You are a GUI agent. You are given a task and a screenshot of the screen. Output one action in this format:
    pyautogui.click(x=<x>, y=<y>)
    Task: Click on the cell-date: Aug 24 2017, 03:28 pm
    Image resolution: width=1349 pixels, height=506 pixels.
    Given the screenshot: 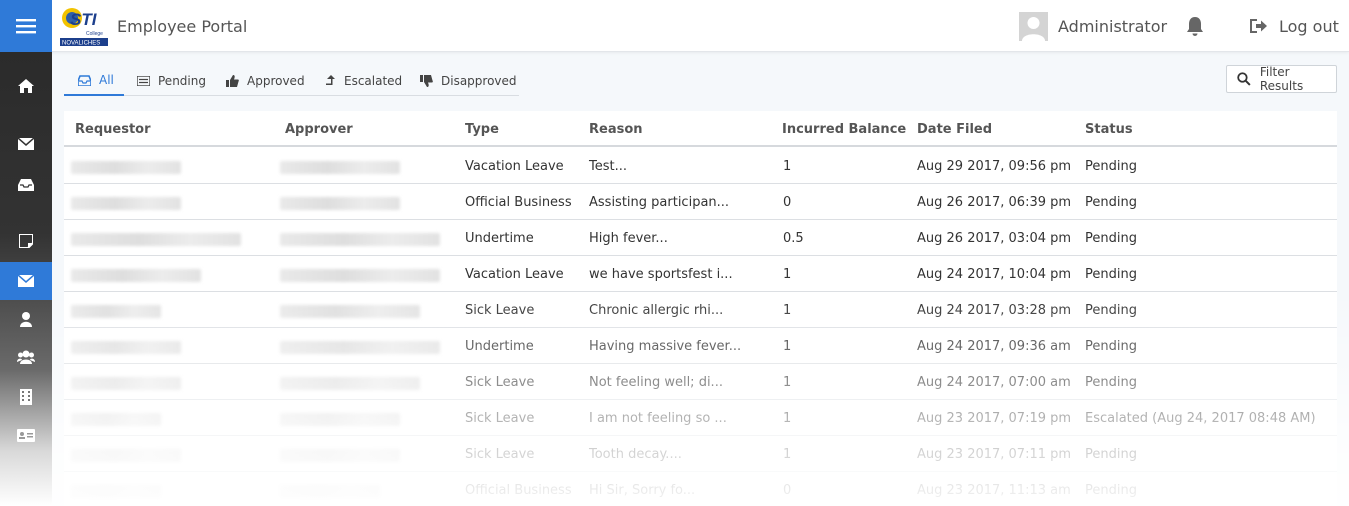 What is the action you would take?
    pyautogui.click(x=994, y=310)
    